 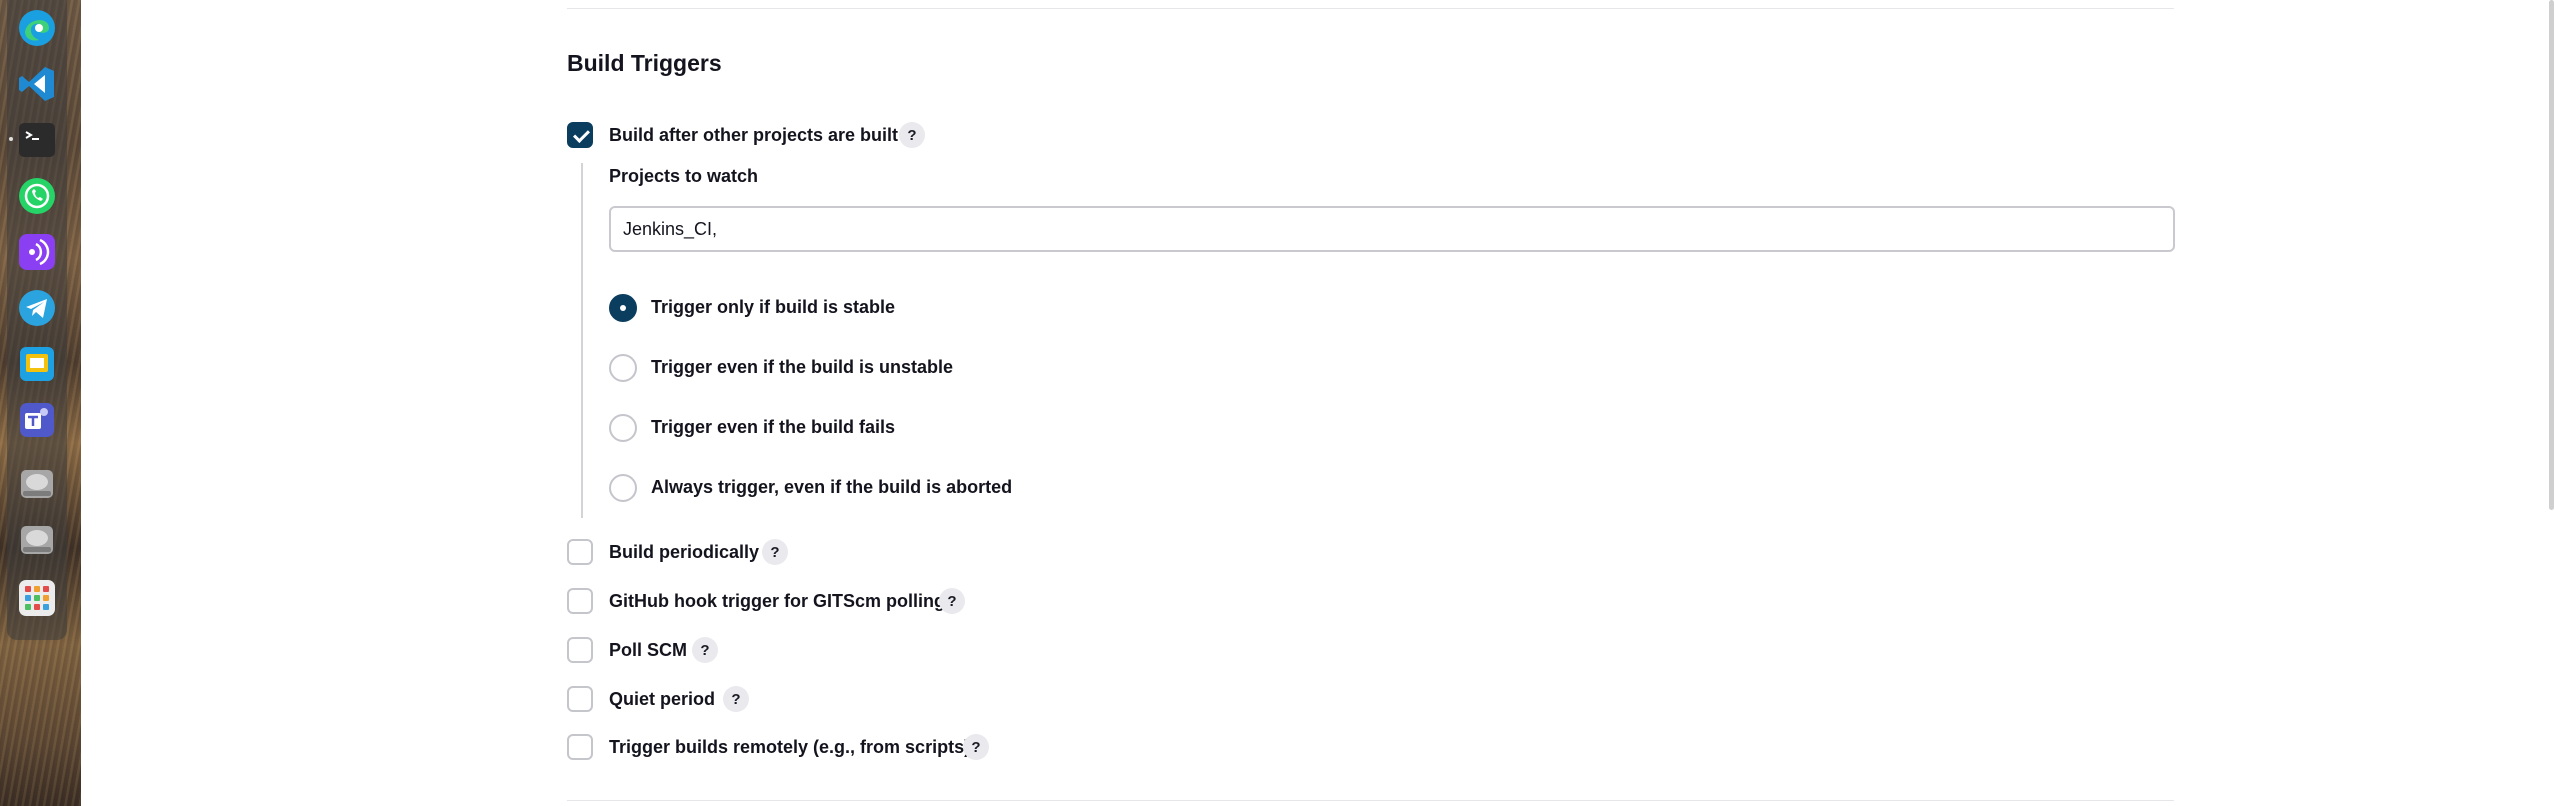 What do you see at coordinates (37, 140) in the screenshot?
I see `terminal-icon` at bounding box center [37, 140].